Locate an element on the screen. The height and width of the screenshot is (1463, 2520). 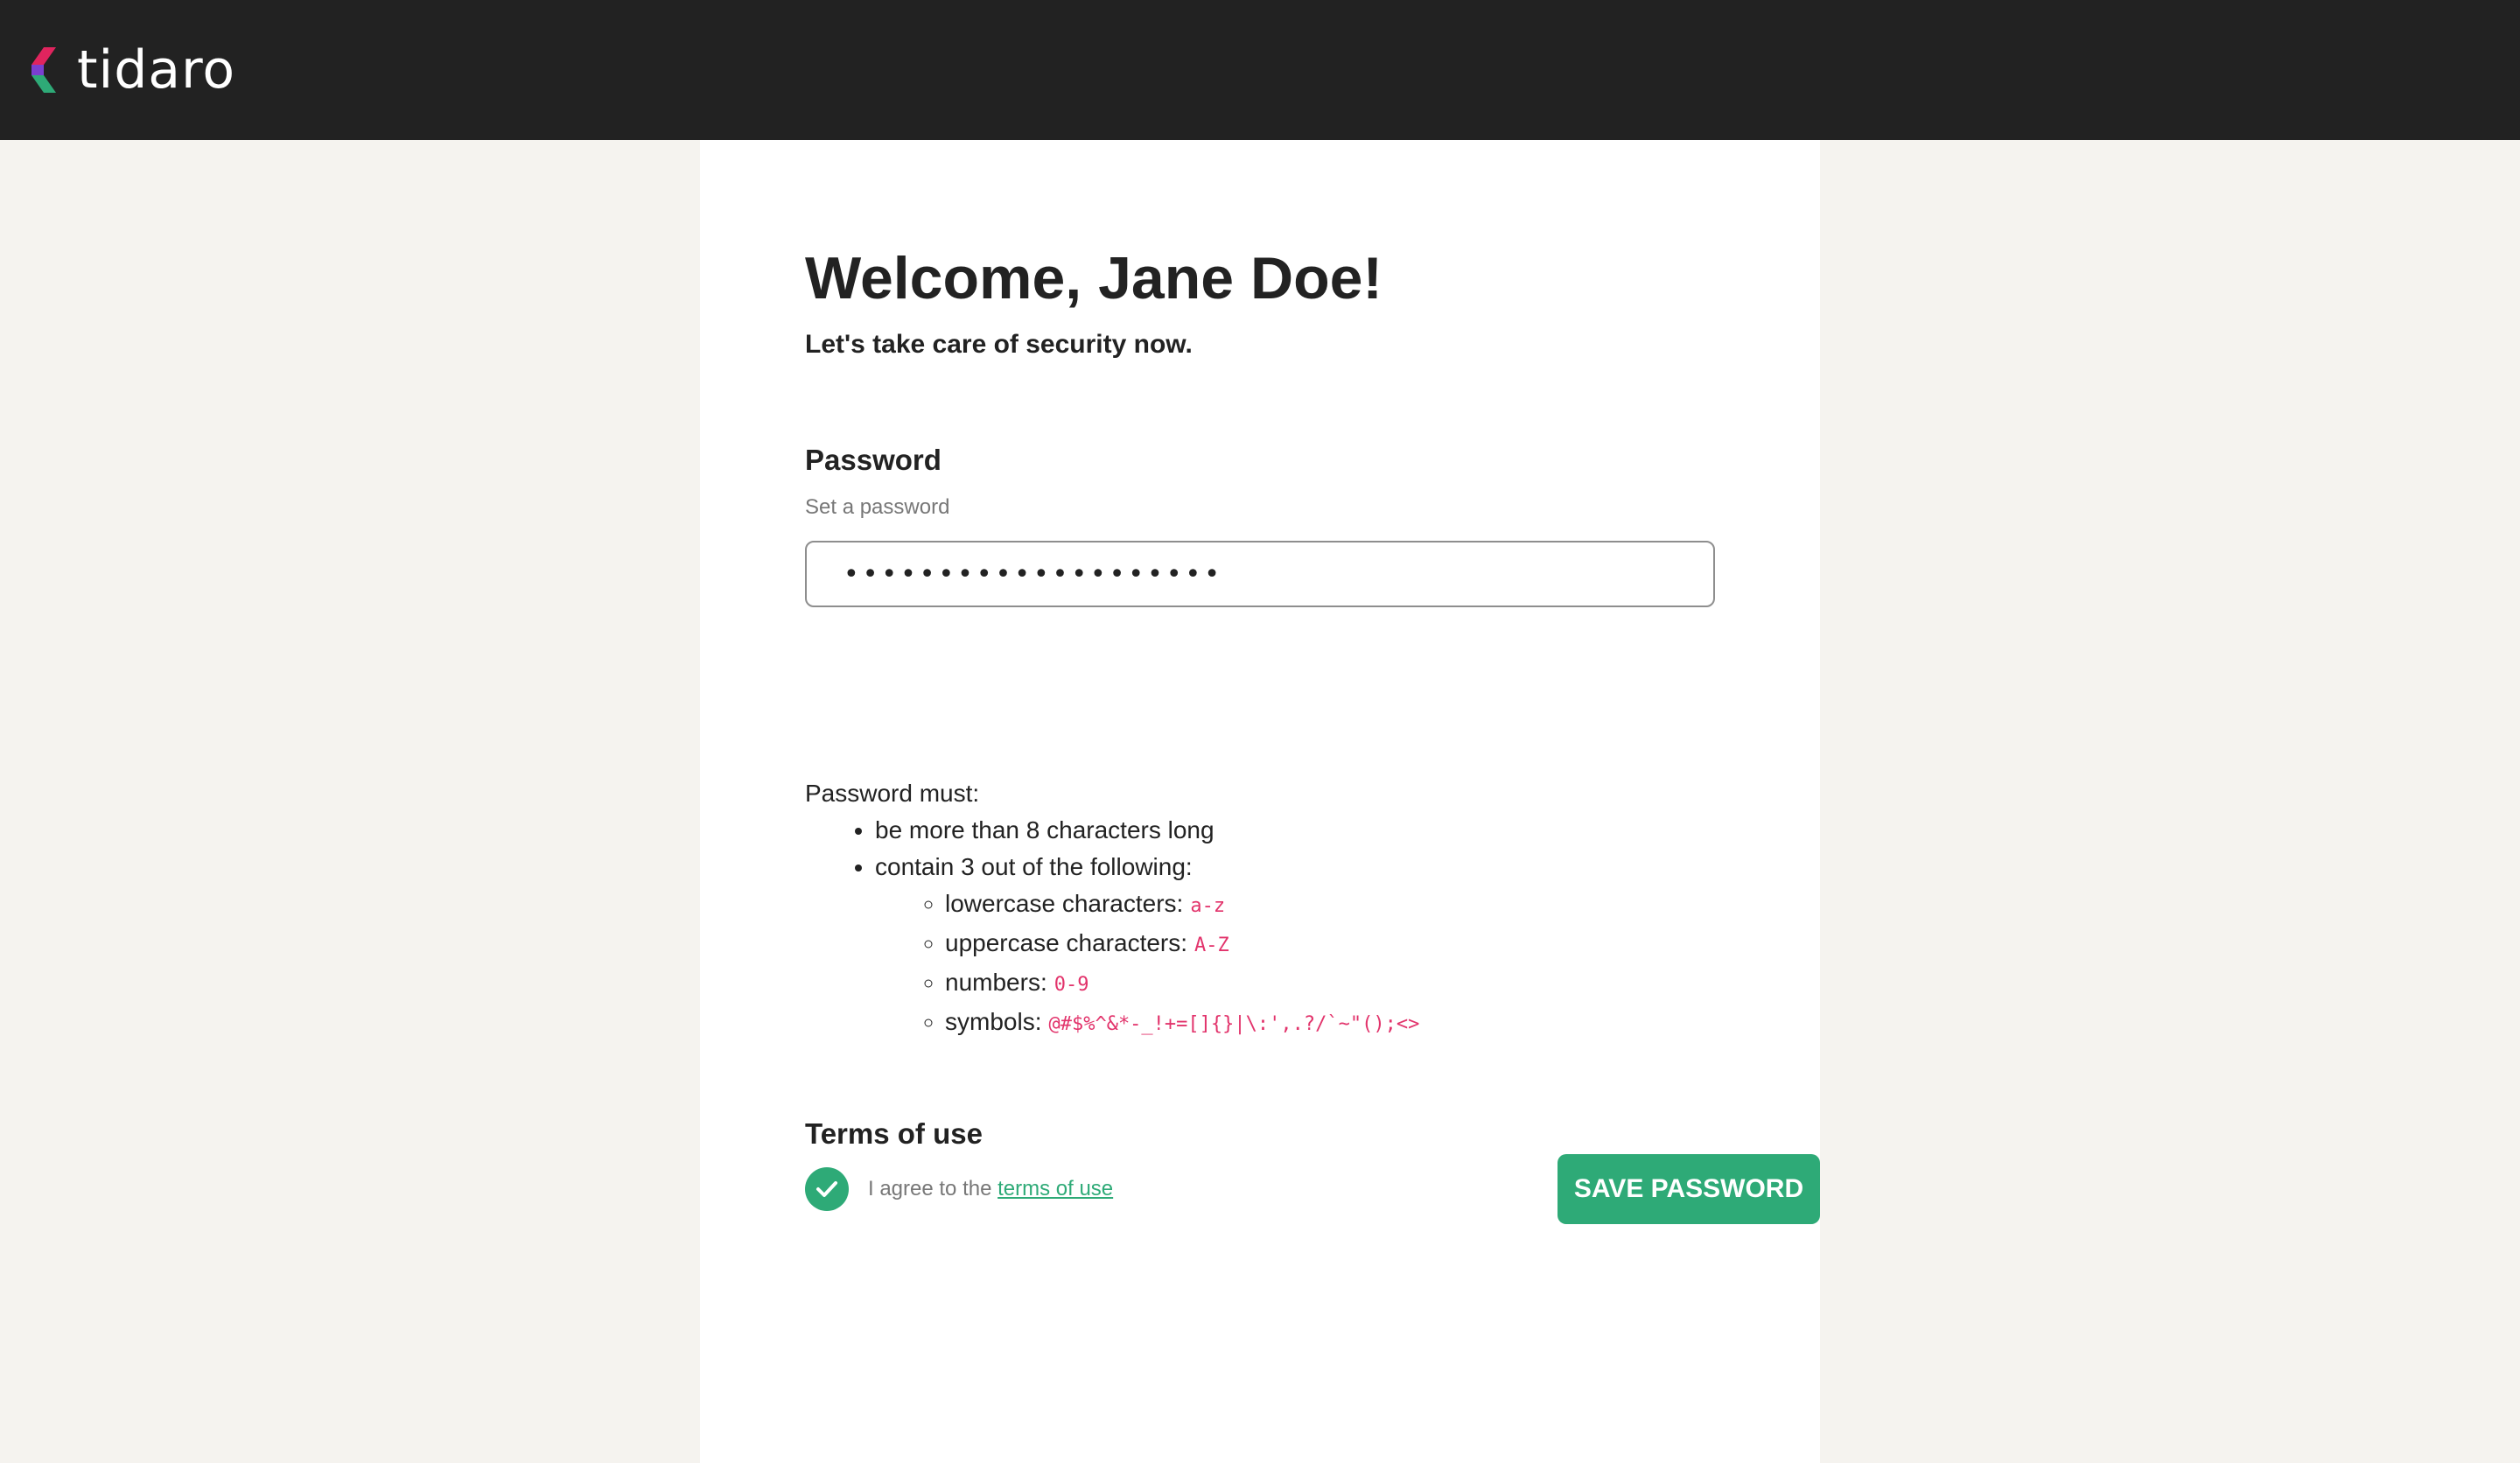
tidaro-logo-icon is located at coordinates (44, 70).